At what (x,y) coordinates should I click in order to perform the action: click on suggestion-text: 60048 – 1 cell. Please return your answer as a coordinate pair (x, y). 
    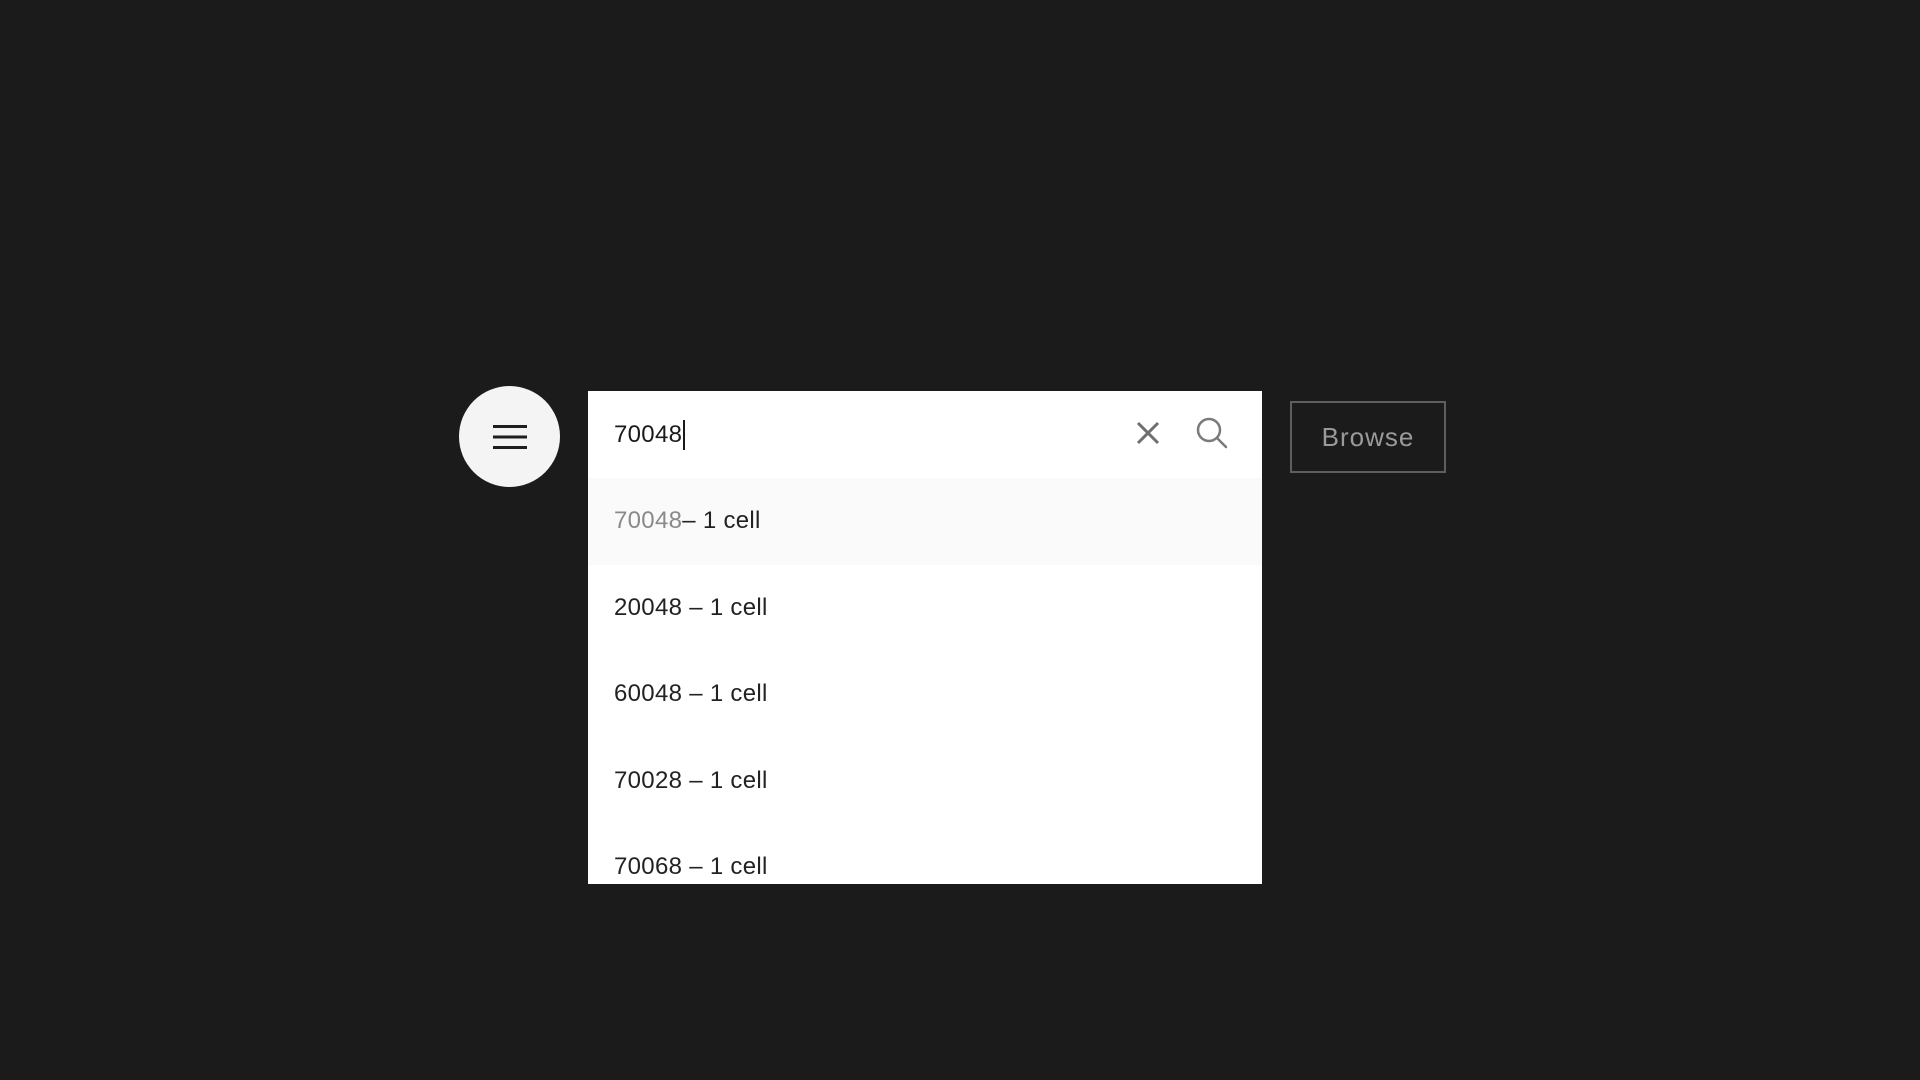
    Looking at the image, I should click on (691, 694).